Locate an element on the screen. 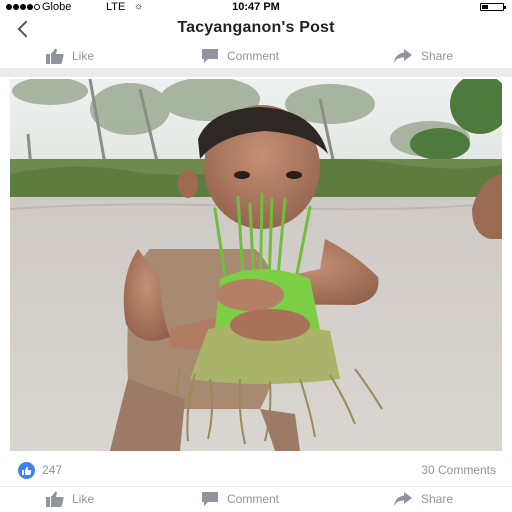 The image size is (512, 512). reactions-row: 247 30 Comments is located at coordinates (256, 470).